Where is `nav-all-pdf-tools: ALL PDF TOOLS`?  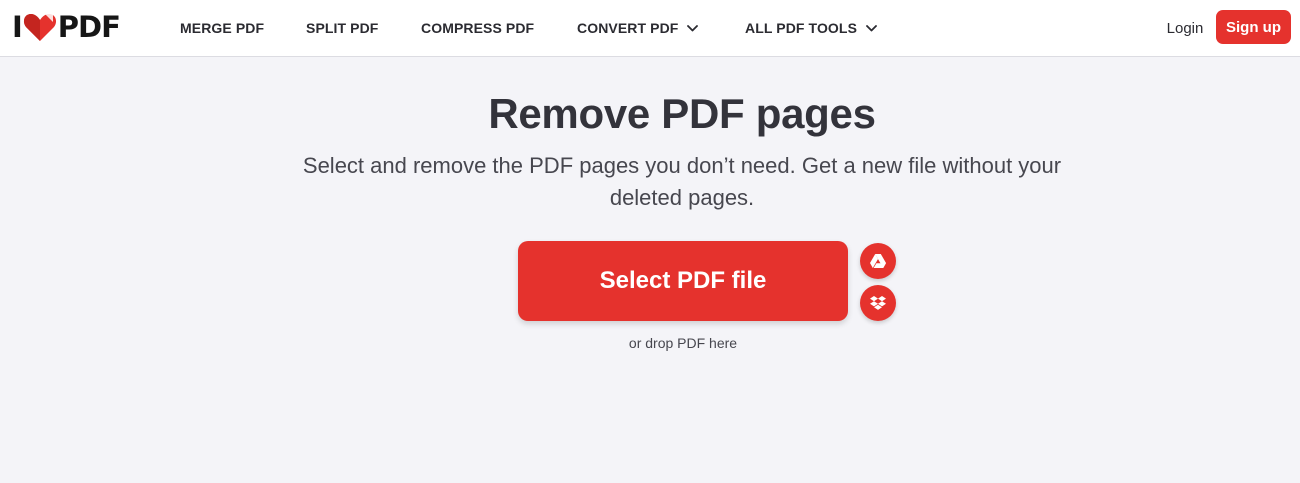 nav-all-pdf-tools: ALL PDF TOOLS is located at coordinates (811, 28).